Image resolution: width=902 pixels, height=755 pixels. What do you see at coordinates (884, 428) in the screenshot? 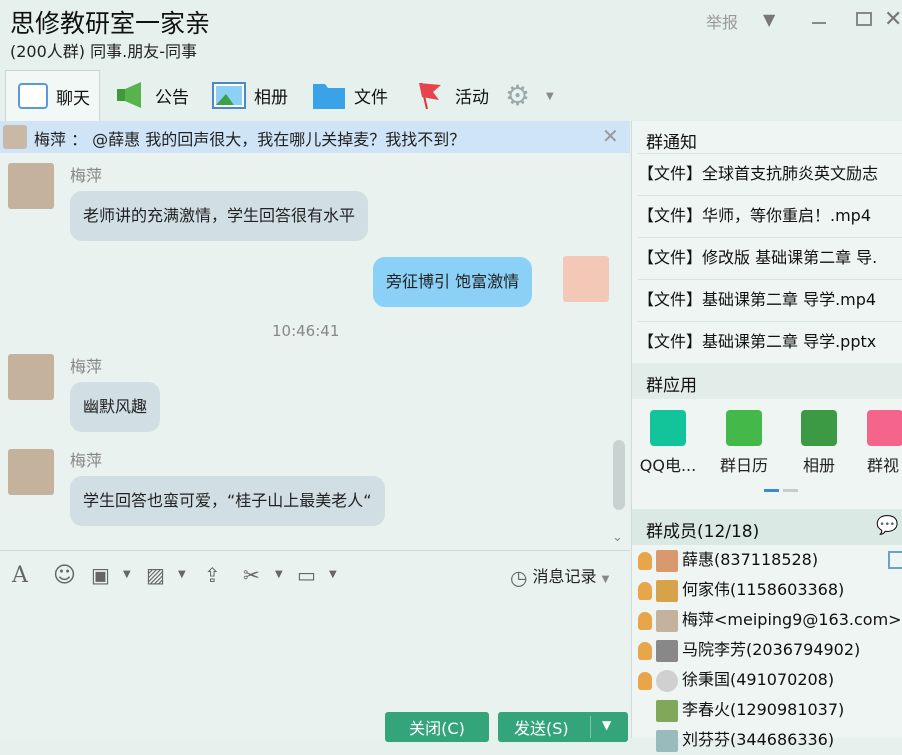
I see `video-icon` at bounding box center [884, 428].